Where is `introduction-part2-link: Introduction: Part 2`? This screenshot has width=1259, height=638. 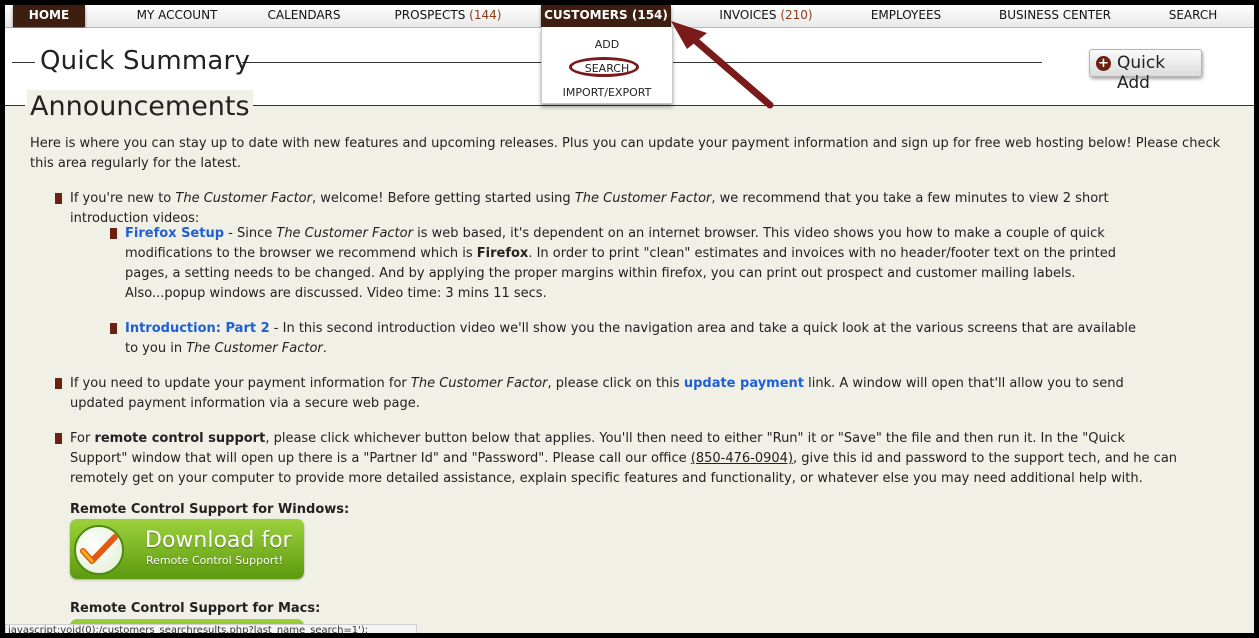 introduction-part2-link: Introduction: Part 2 is located at coordinates (197, 328).